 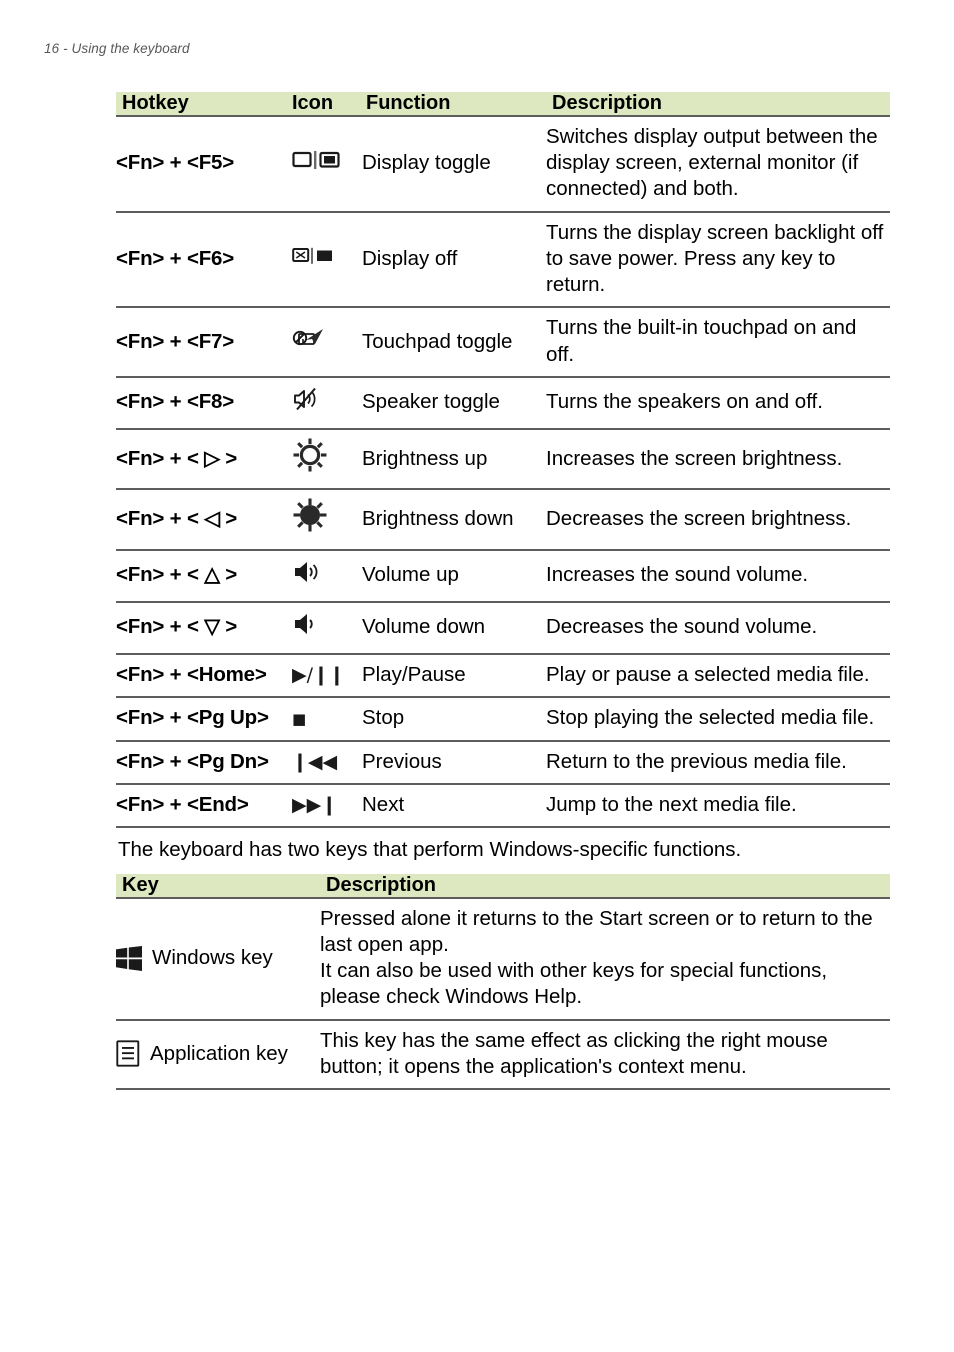 I want to click on play-pause-icon: ▶/❙❙, so click(x=318, y=675).